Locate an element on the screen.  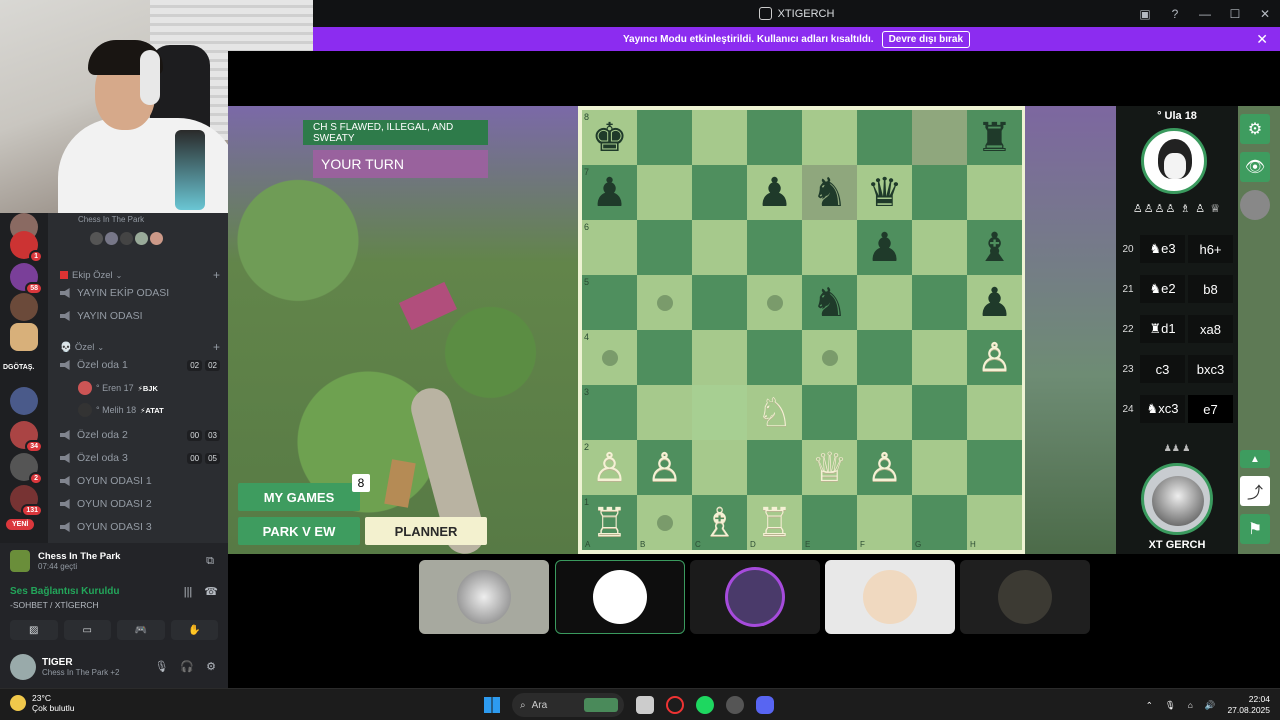
square-h4: ♙ is located at coordinates (994, 357).